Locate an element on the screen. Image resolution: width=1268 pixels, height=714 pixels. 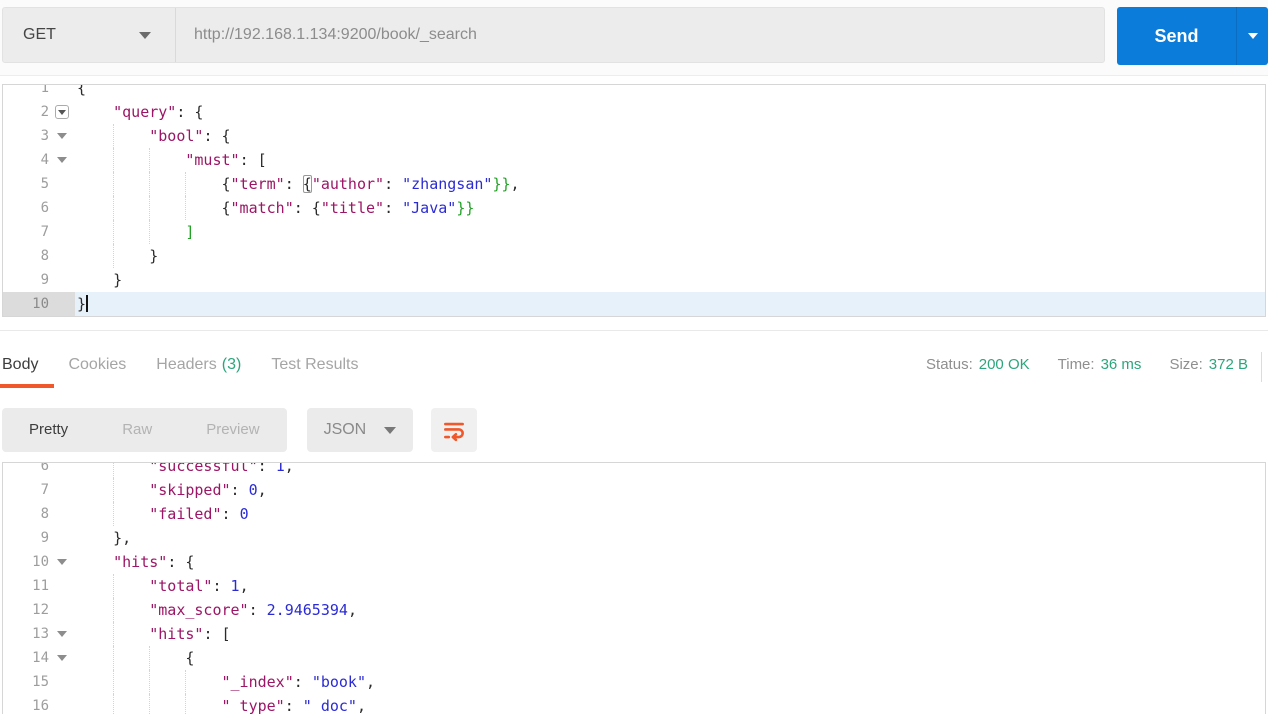
line-number: 7 is located at coordinates (44, 232).